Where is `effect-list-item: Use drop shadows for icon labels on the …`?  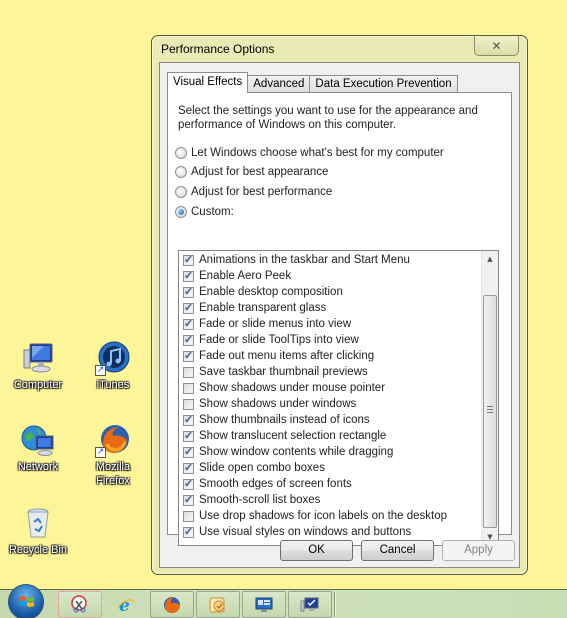 effect-list-item: Use drop shadows for icon labels on the … is located at coordinates (338, 516).